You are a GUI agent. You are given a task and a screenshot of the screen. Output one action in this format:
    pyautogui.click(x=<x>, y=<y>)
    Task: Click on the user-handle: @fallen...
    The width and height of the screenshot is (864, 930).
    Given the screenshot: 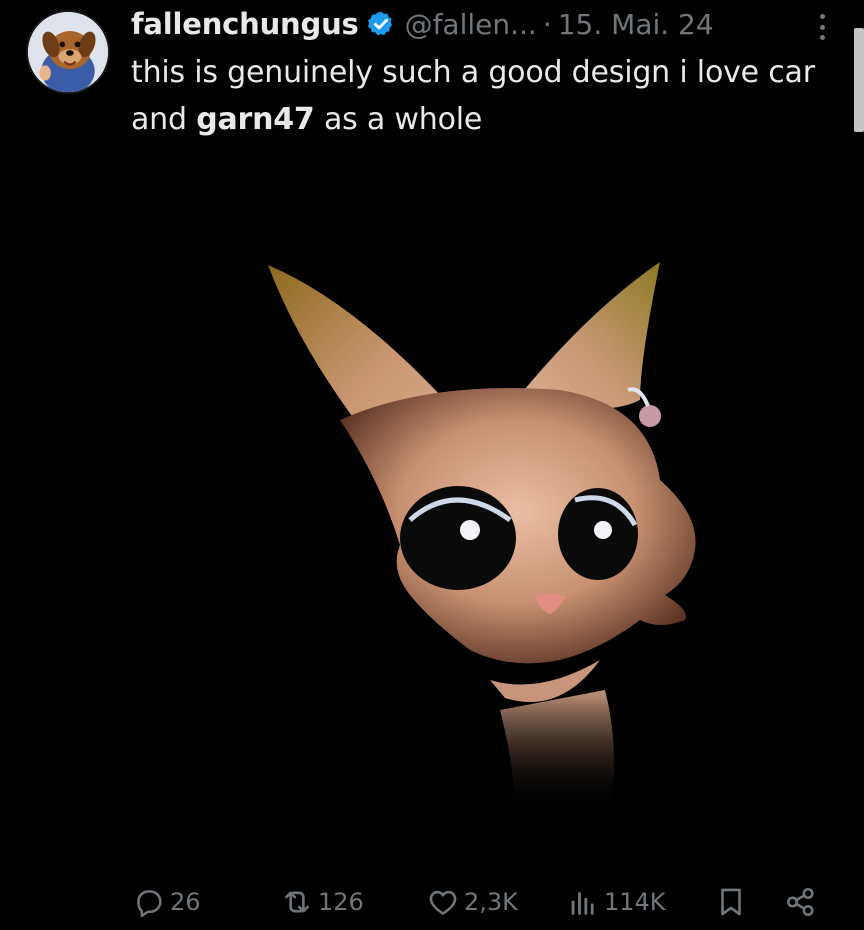 What is the action you would take?
    pyautogui.click(x=471, y=24)
    